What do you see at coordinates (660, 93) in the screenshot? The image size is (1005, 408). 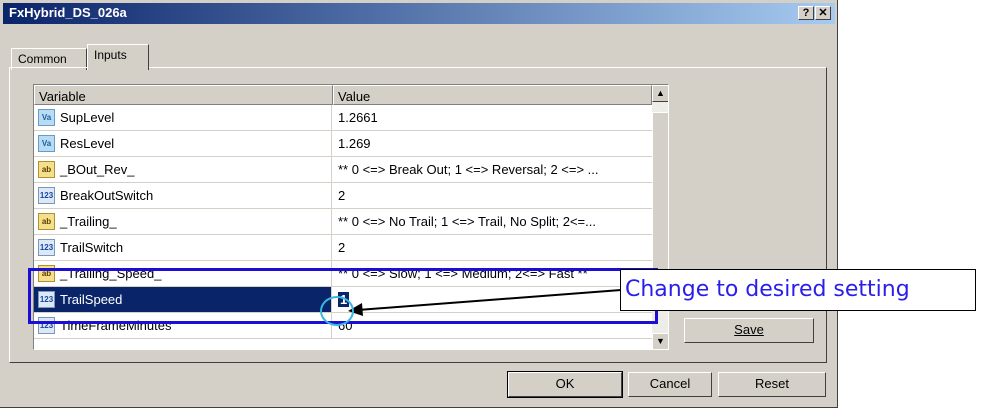 I see `scroll-up-arrow-icon: ▲` at bounding box center [660, 93].